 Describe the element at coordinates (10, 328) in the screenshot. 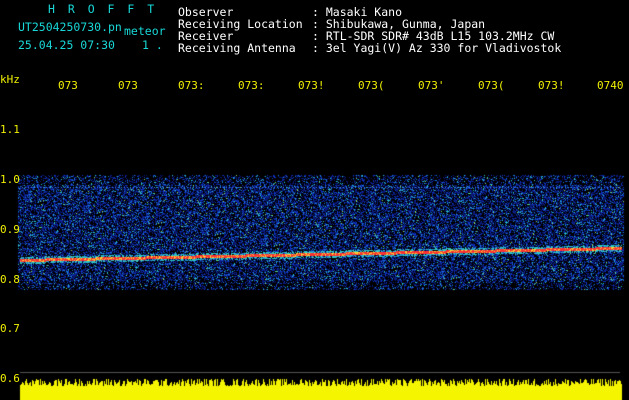

I see `freq-tick-label: 0.7` at that location.